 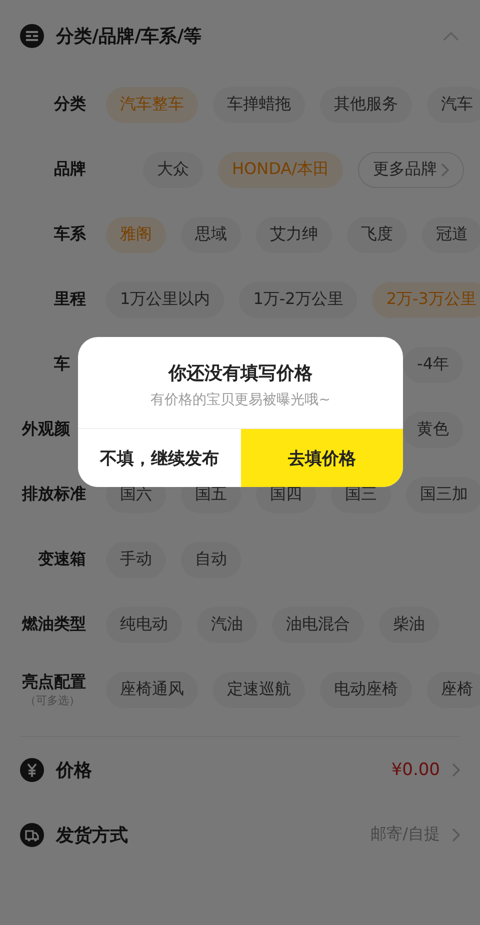 I want to click on truck-icon, so click(x=32, y=834).